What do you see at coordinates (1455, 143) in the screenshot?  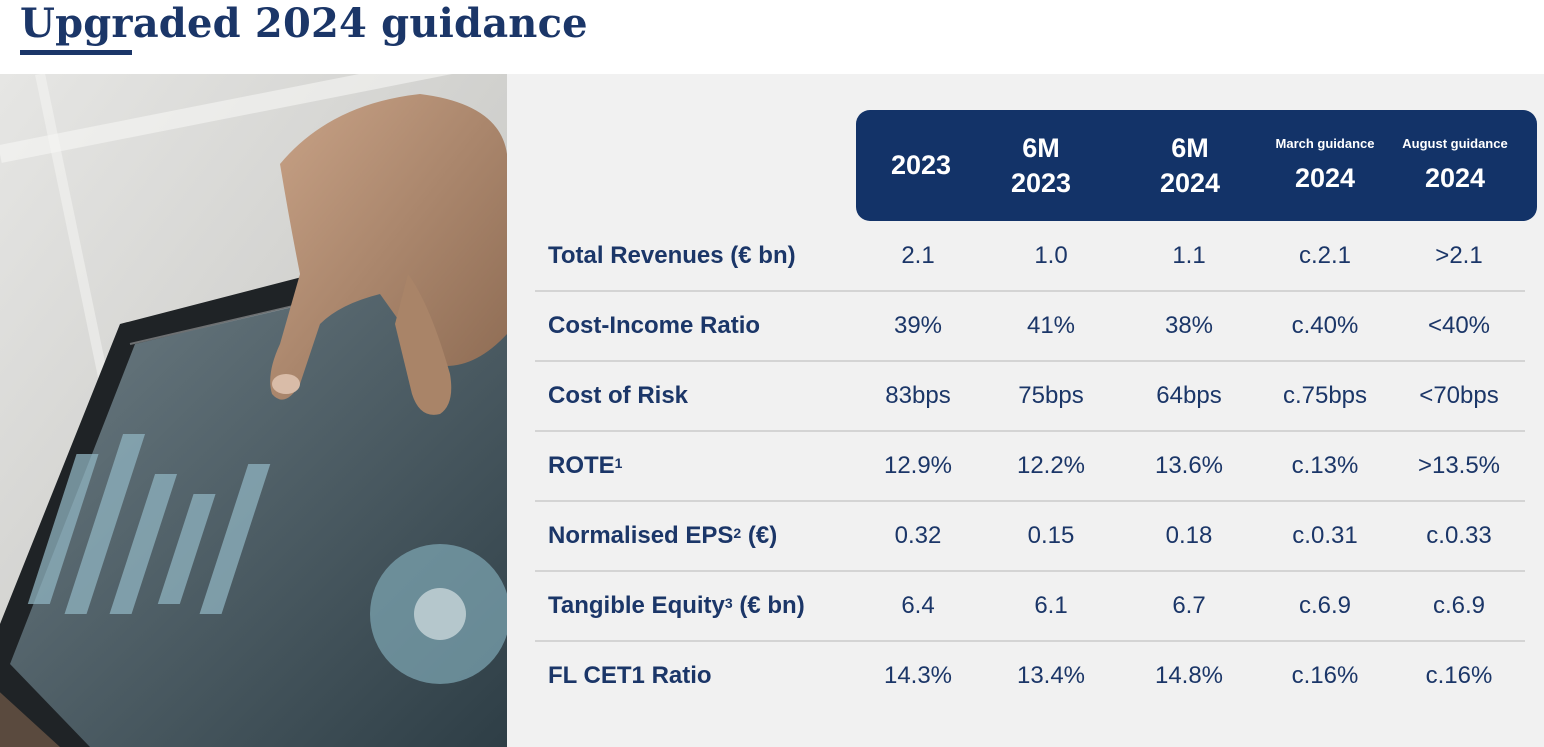 I see `column-header-label: August guidance` at bounding box center [1455, 143].